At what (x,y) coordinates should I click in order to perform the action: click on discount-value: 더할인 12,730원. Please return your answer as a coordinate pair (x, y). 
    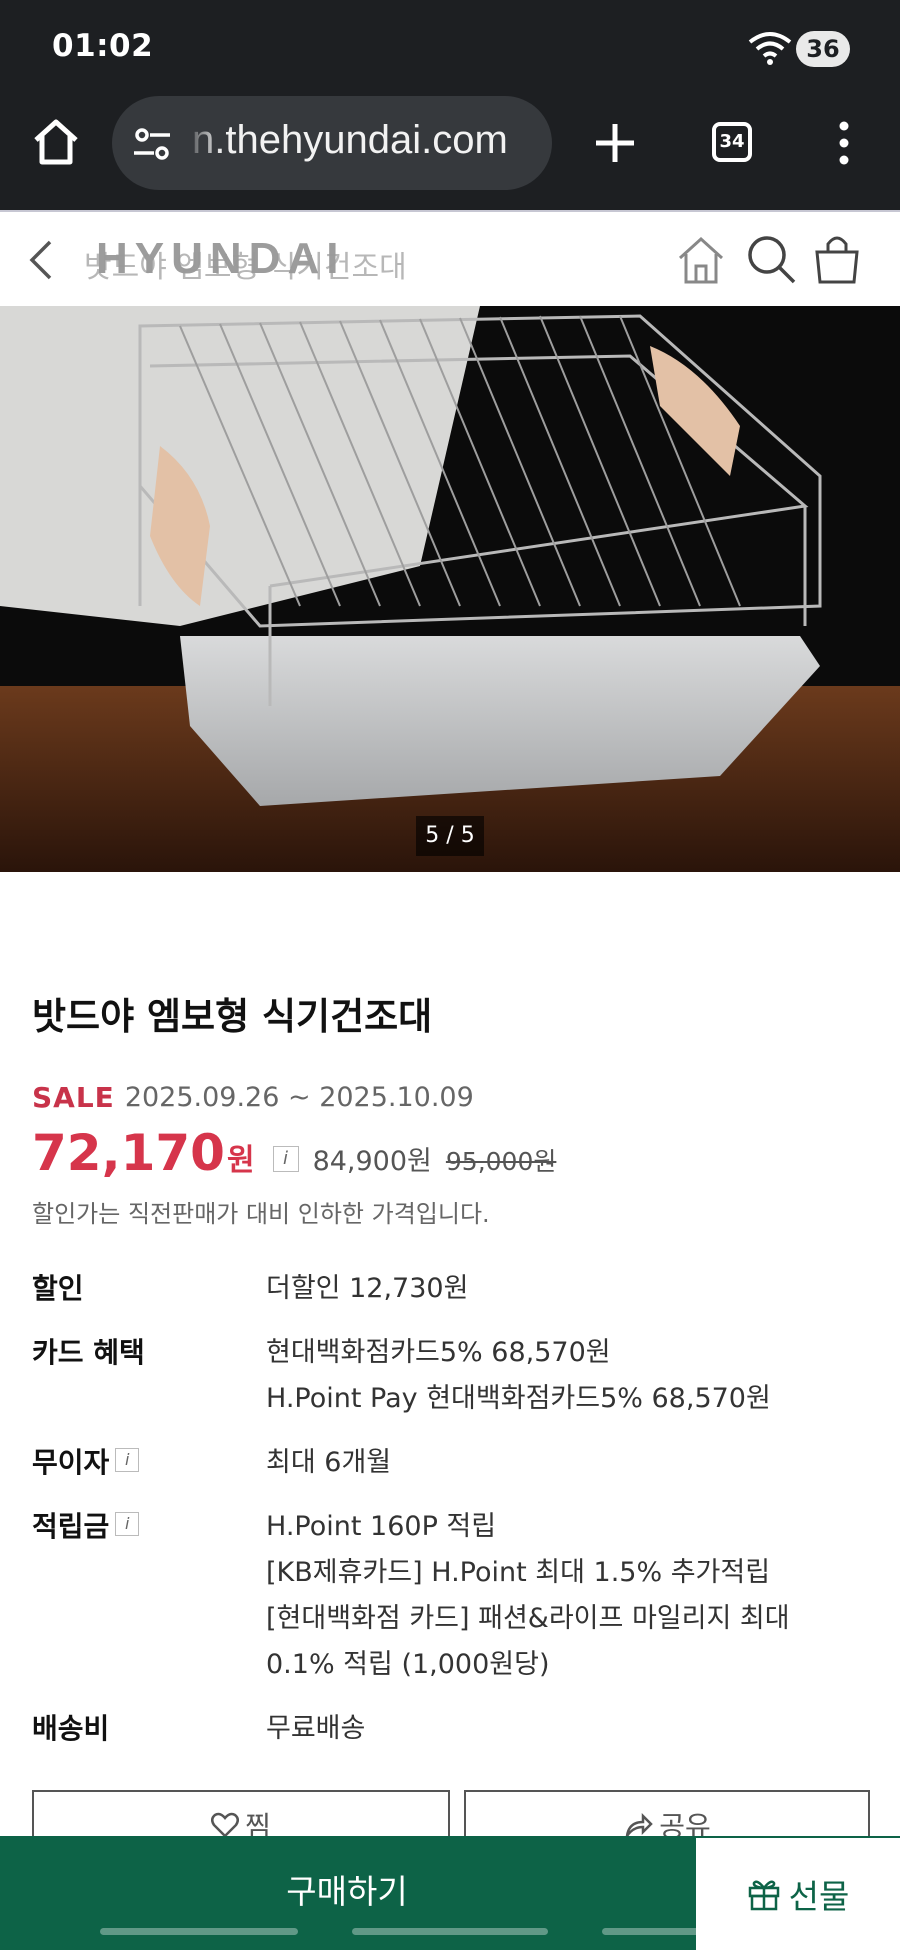
    Looking at the image, I should click on (367, 1288).